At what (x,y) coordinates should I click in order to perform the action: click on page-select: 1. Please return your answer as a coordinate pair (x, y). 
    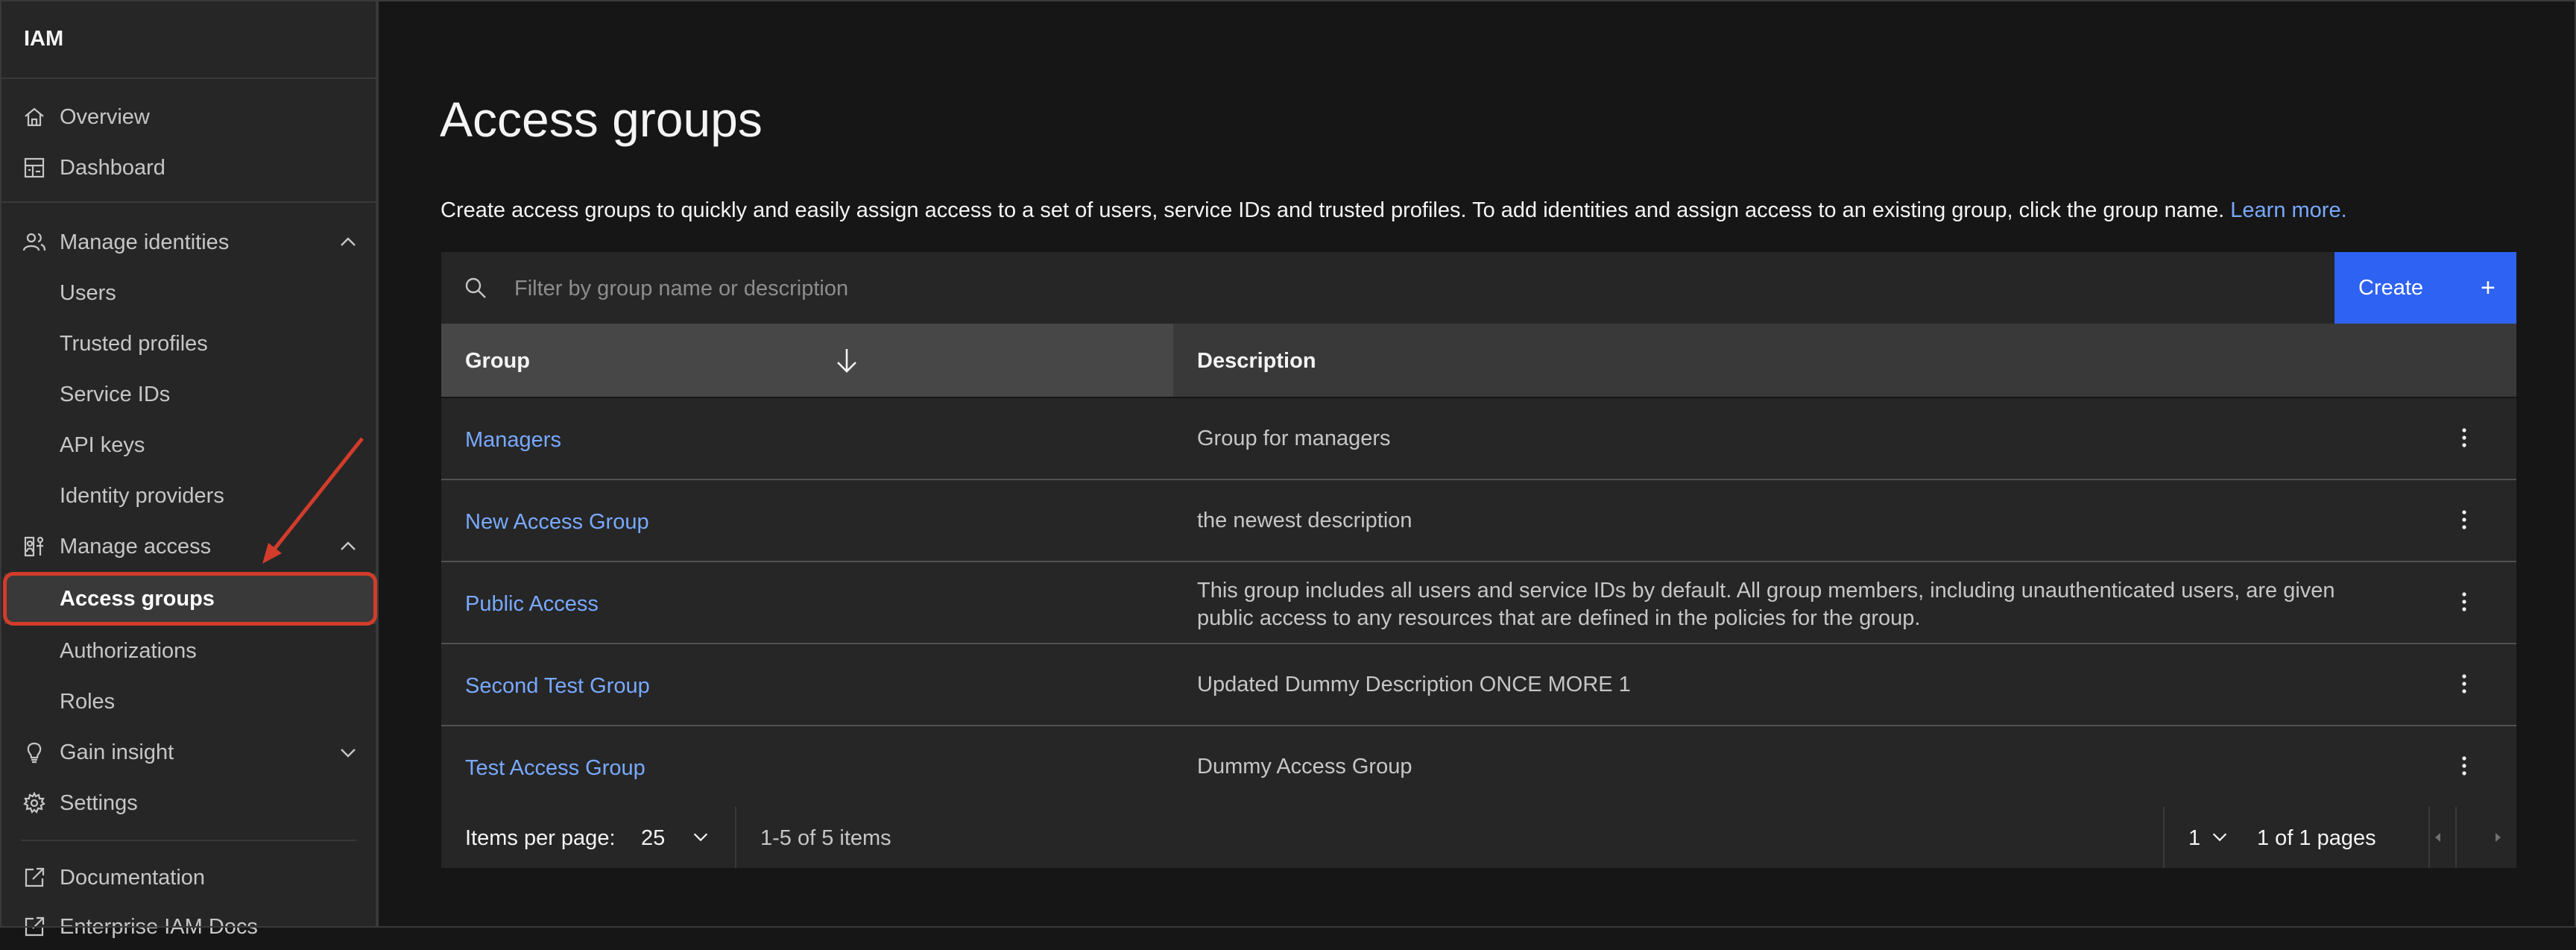
    Looking at the image, I should click on (2221, 837).